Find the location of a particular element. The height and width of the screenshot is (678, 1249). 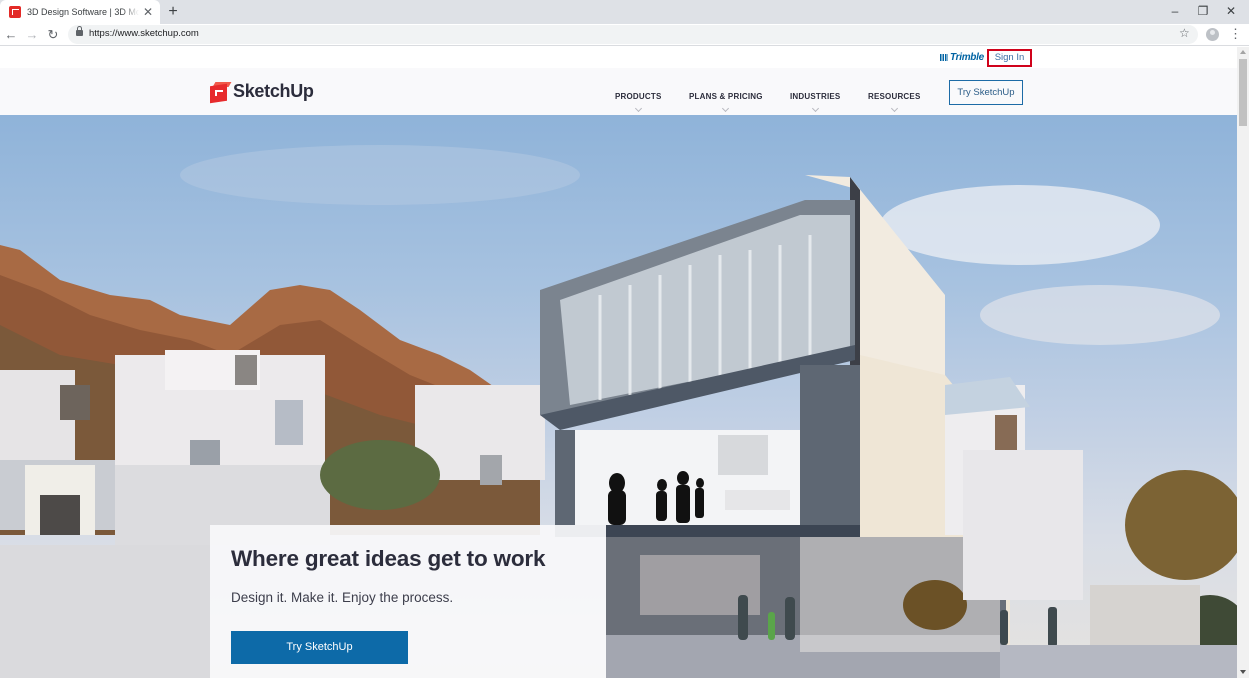

nav-label: PRODUCTS is located at coordinates (638, 96).